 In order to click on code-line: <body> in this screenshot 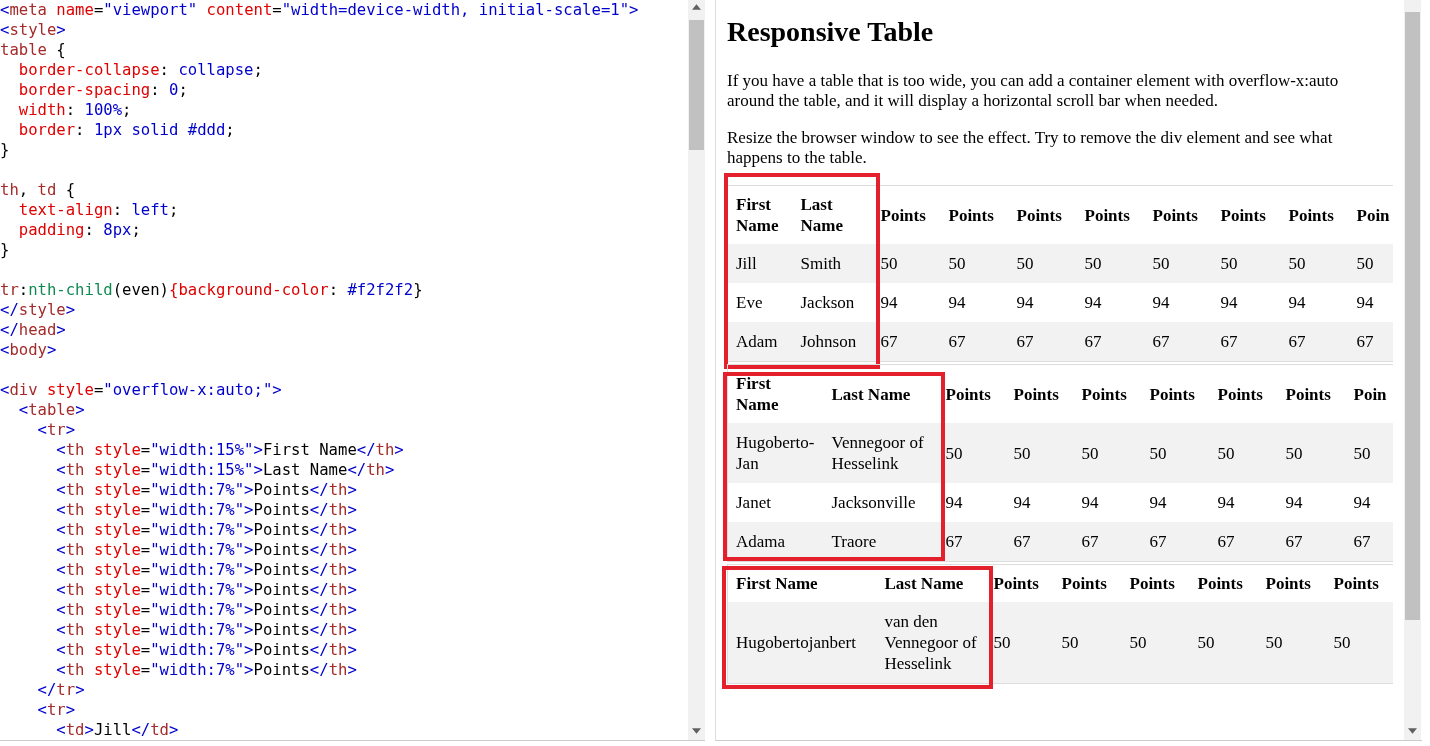, I will do `click(28, 350)`.